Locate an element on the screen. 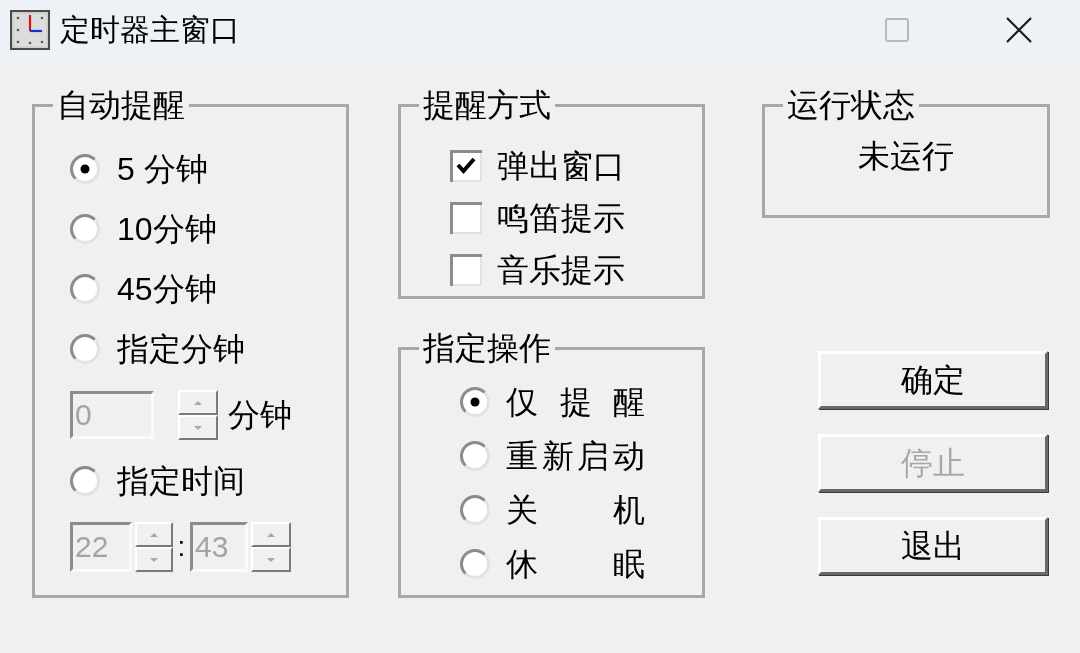  group-box-title: 指定操作 is located at coordinates (487, 348).